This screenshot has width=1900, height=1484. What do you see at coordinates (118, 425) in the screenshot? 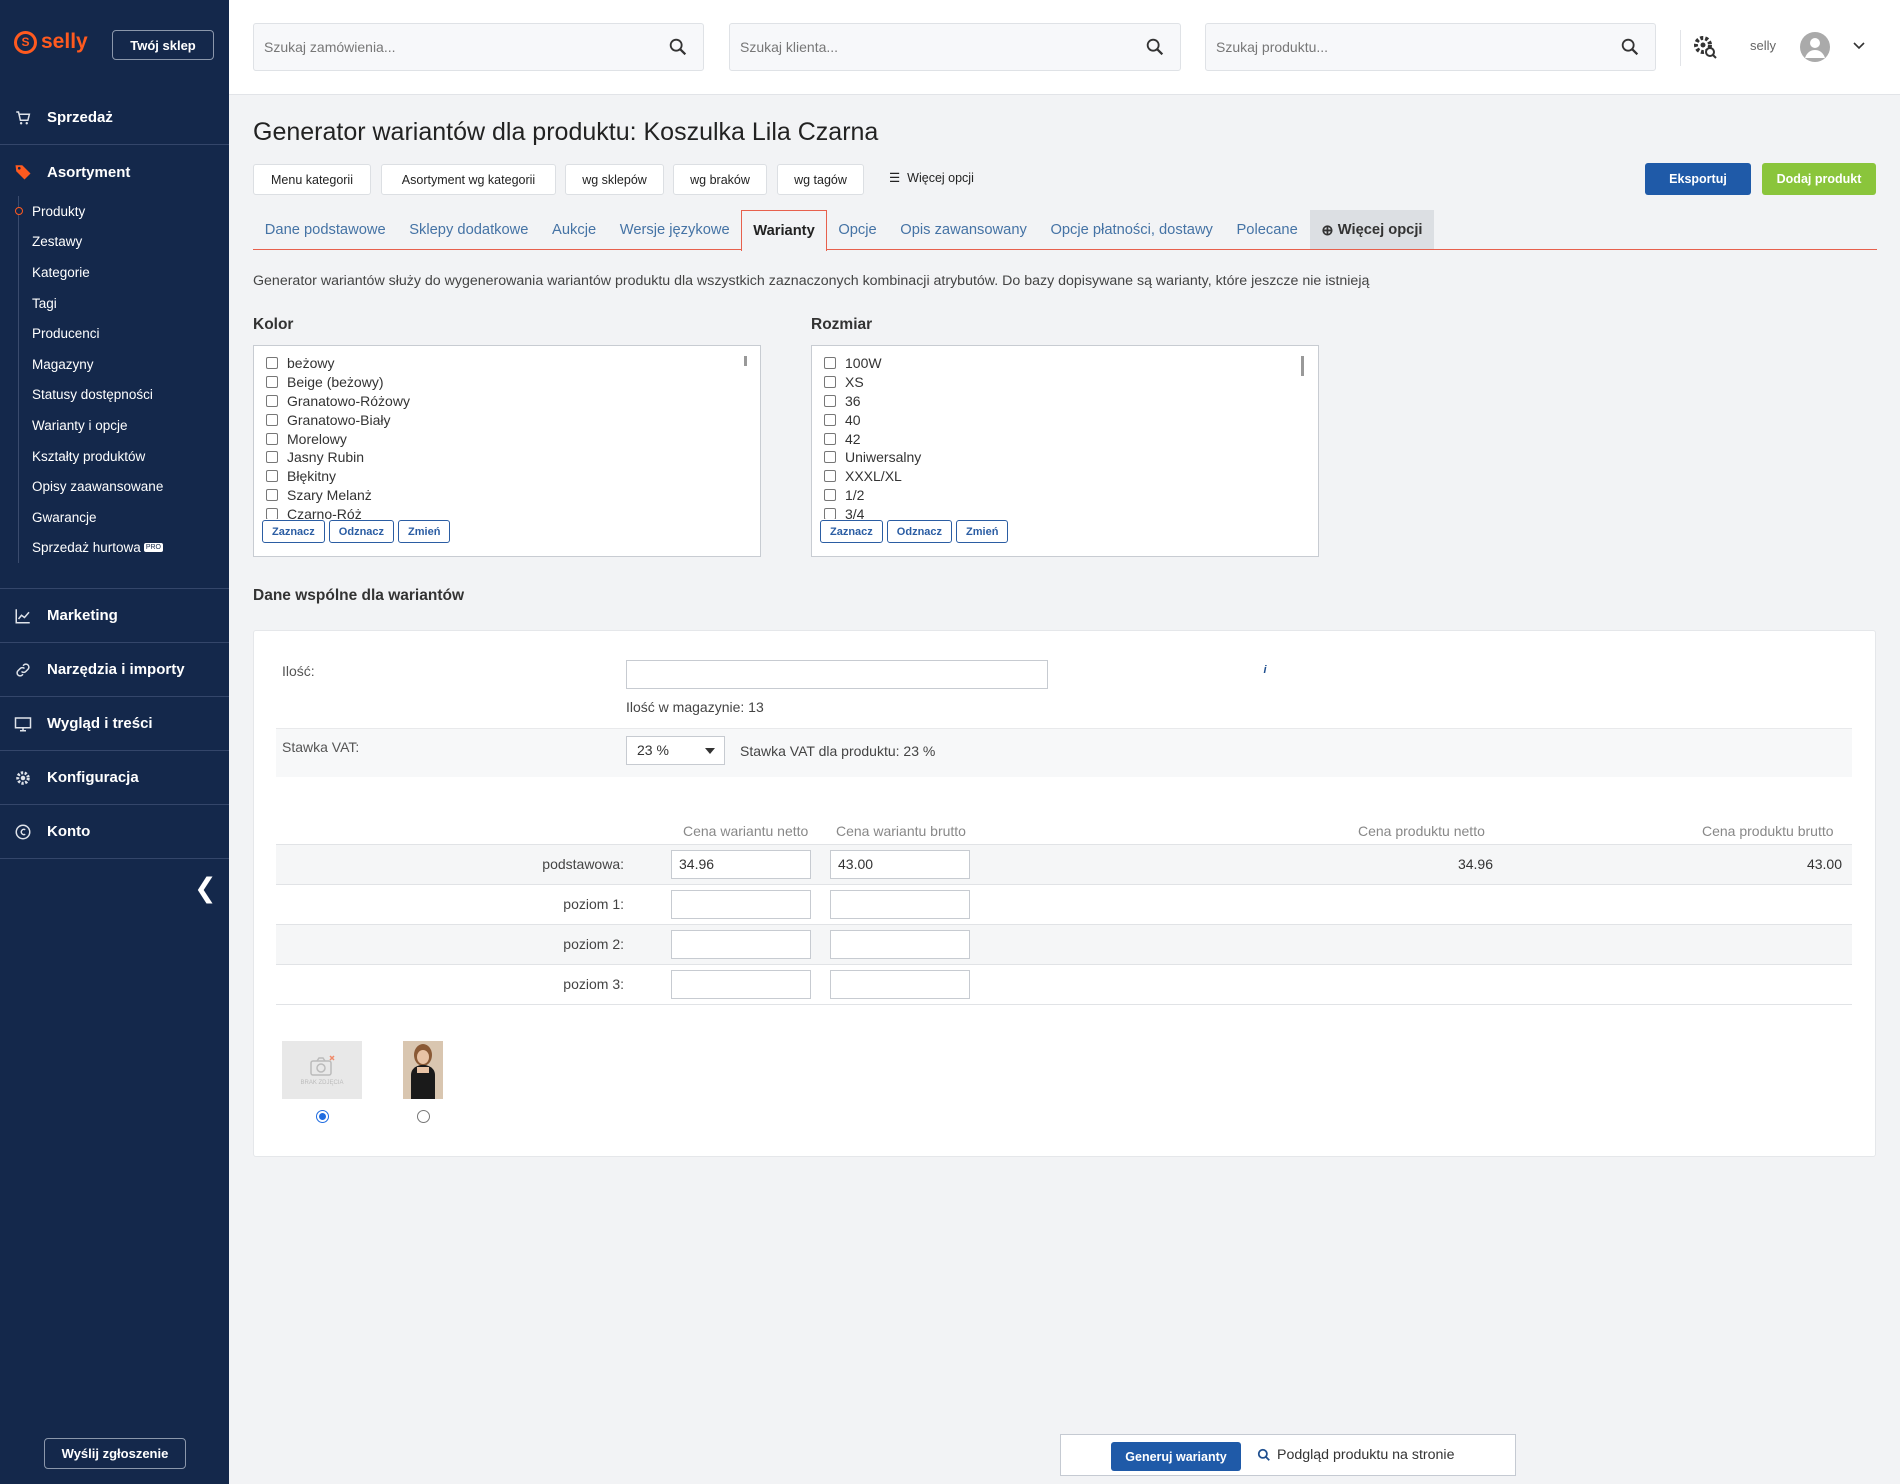
I see `subnav-warianty-opcje: Warianty i opcje` at bounding box center [118, 425].